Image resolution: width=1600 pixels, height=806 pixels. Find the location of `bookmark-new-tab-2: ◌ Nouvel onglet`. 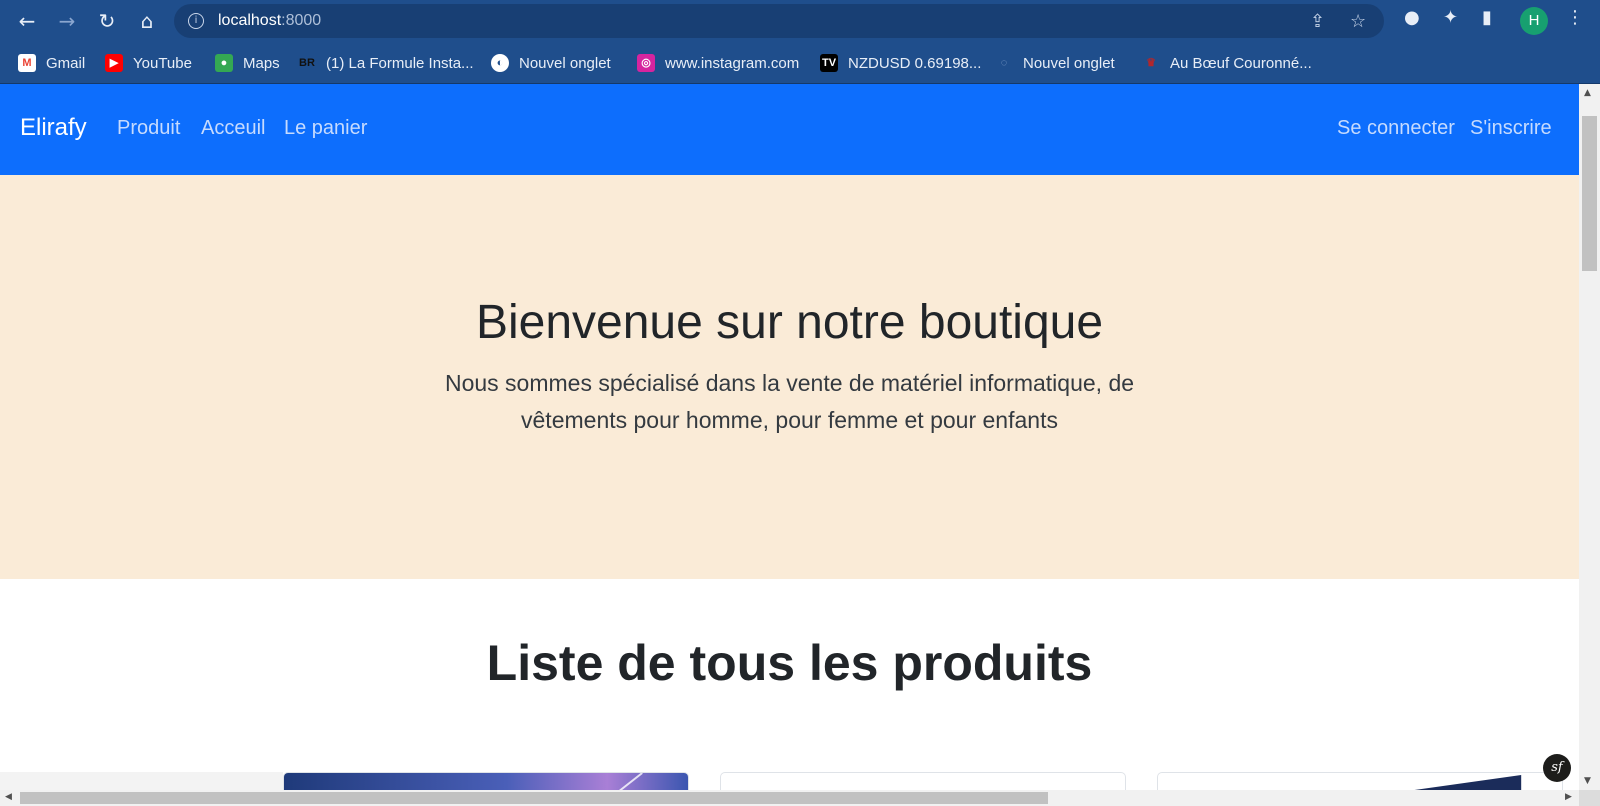

bookmark-new-tab-2: ◌ Nouvel onglet is located at coordinates (1055, 63).